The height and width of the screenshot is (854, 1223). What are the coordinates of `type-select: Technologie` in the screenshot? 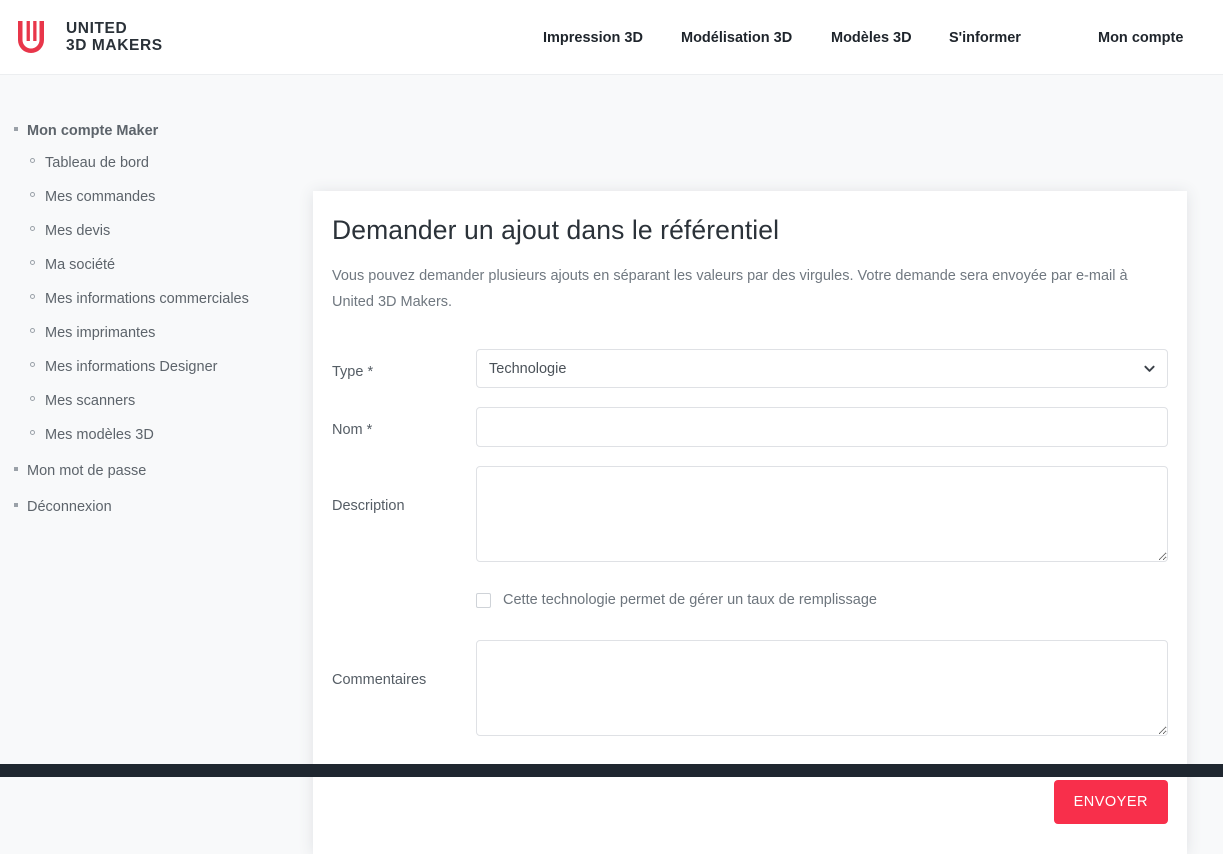 It's located at (822, 368).